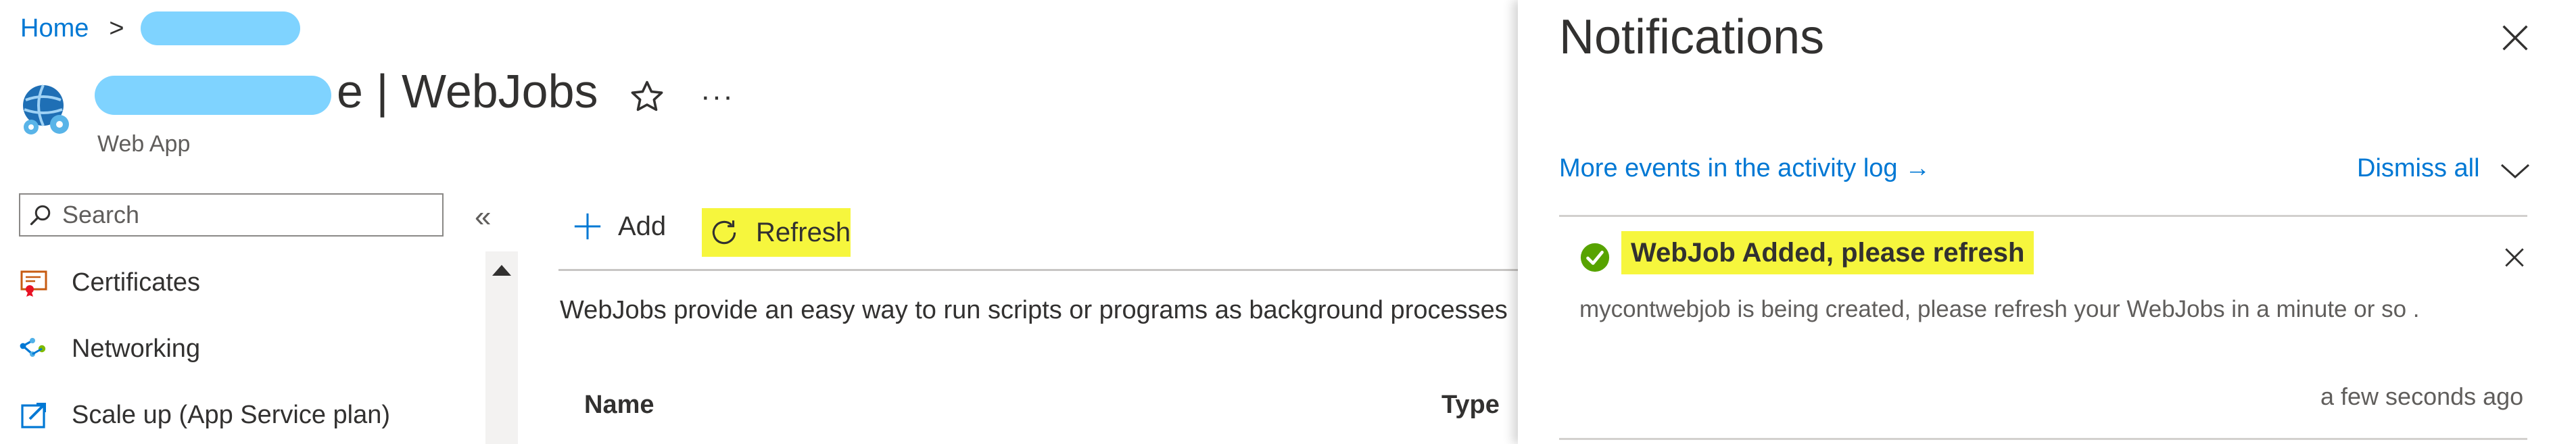 This screenshot has height=444, width=2576. Describe the element at coordinates (213, 95) in the screenshot. I see `redacted-app-name` at that location.